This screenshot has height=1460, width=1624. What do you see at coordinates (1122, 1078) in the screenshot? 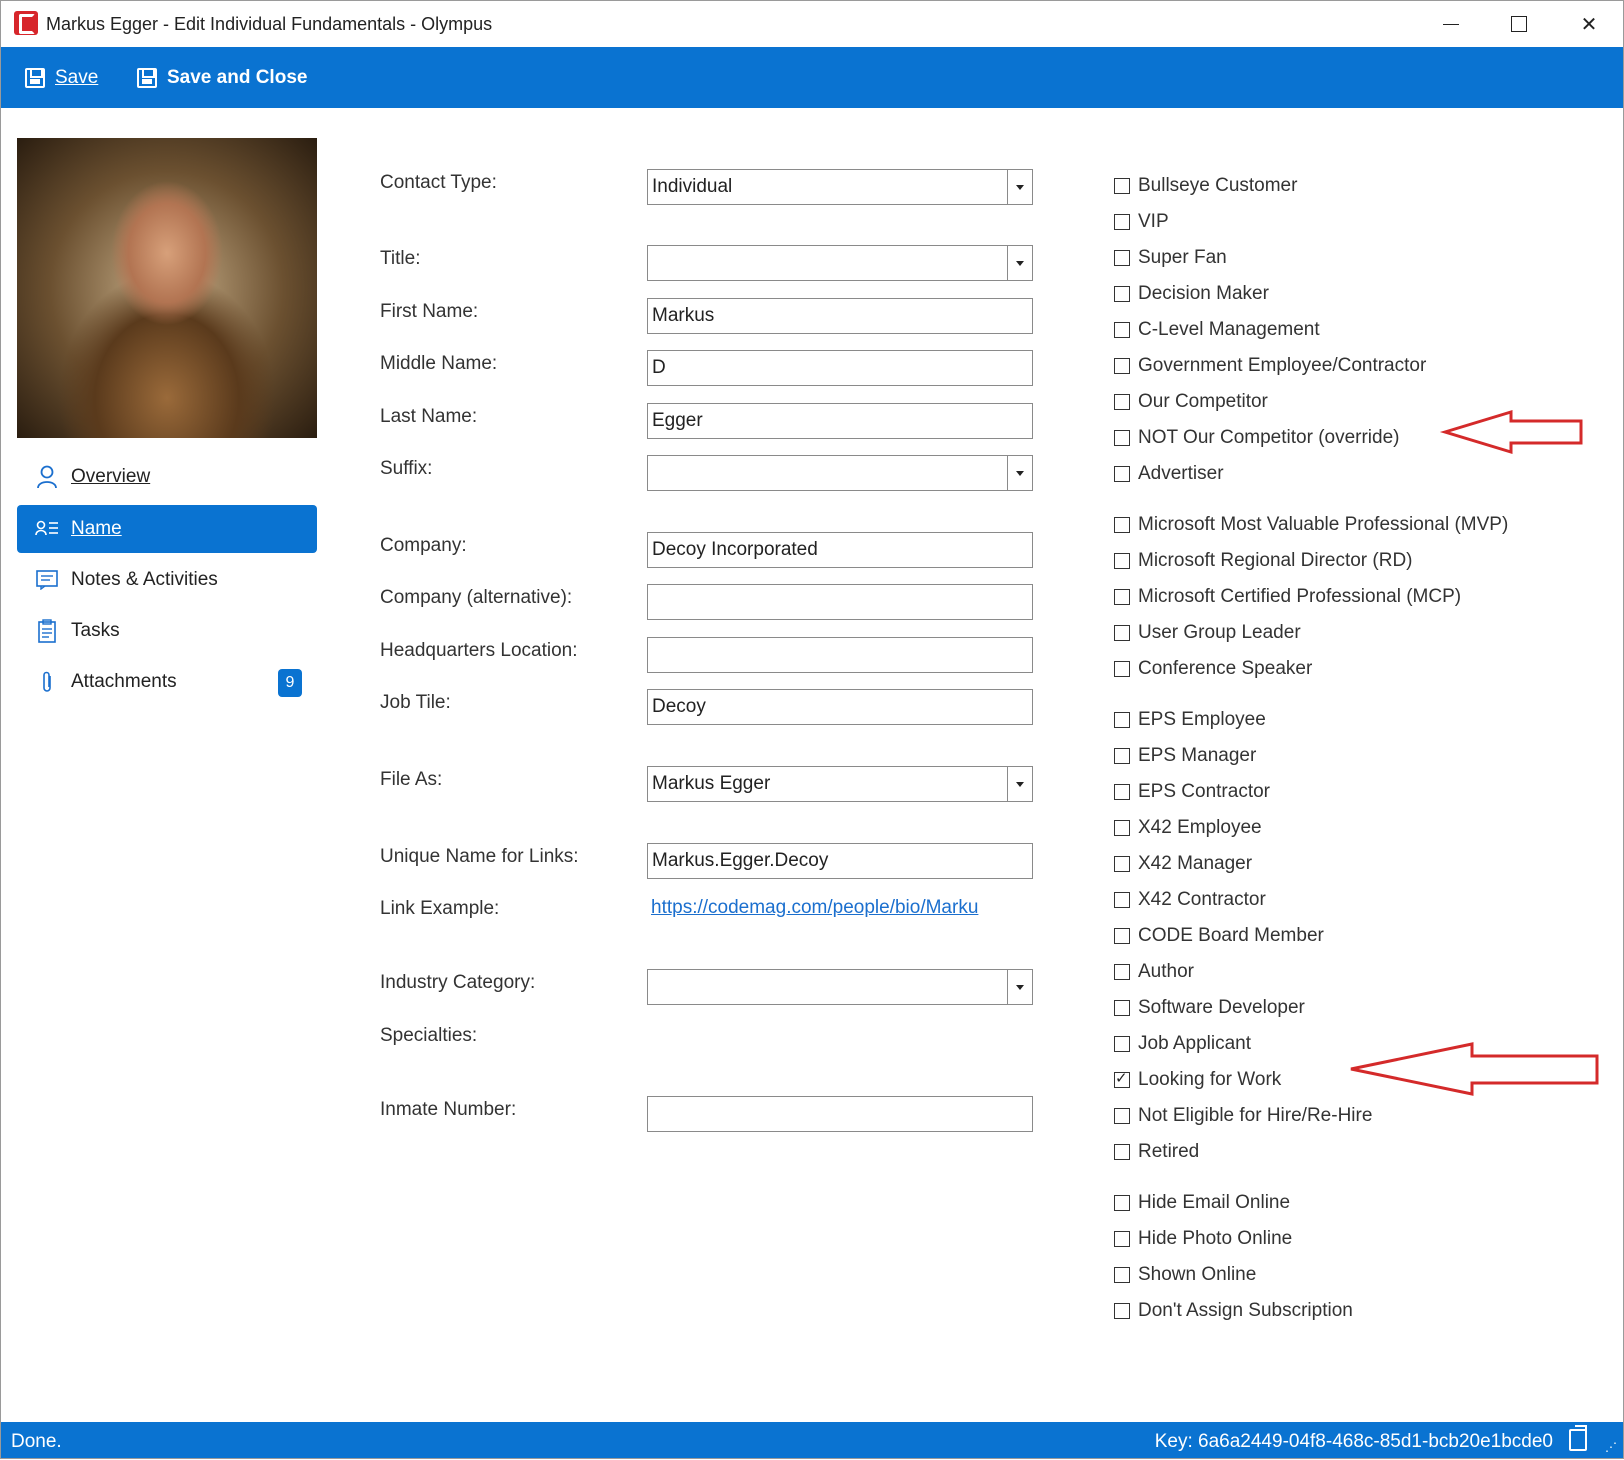
I see `checkbox-checked-icon` at bounding box center [1122, 1078].